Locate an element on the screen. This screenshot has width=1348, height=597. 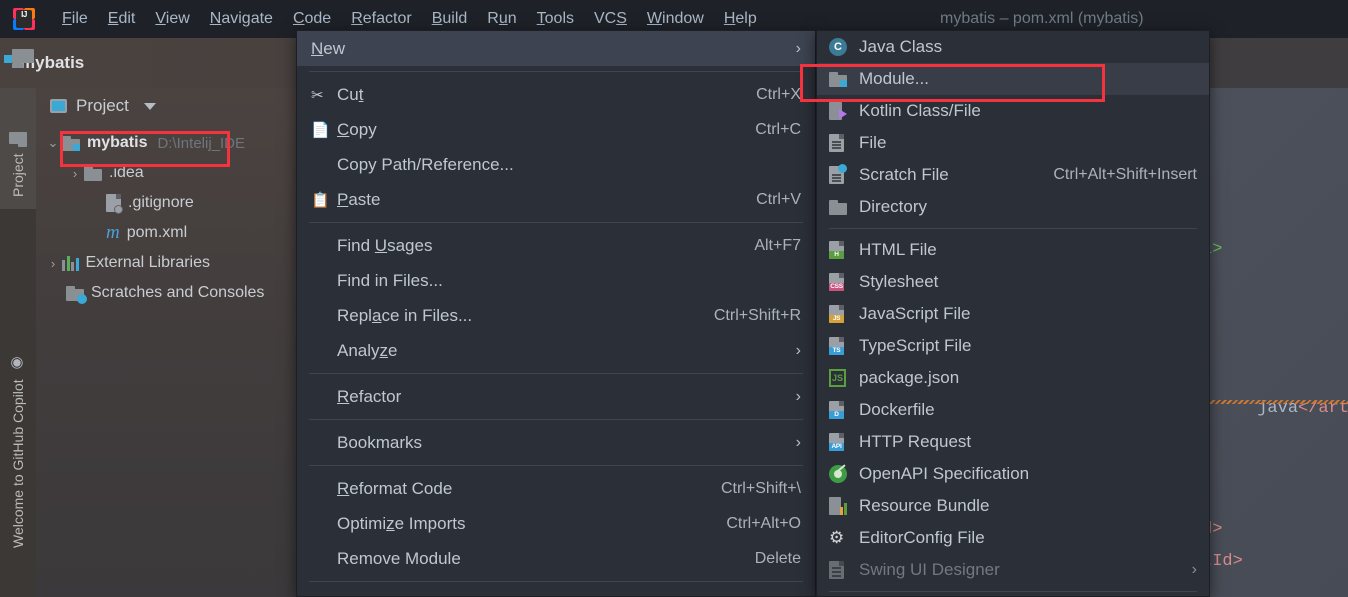
context-item-label: Copy is located at coordinates (357, 129).